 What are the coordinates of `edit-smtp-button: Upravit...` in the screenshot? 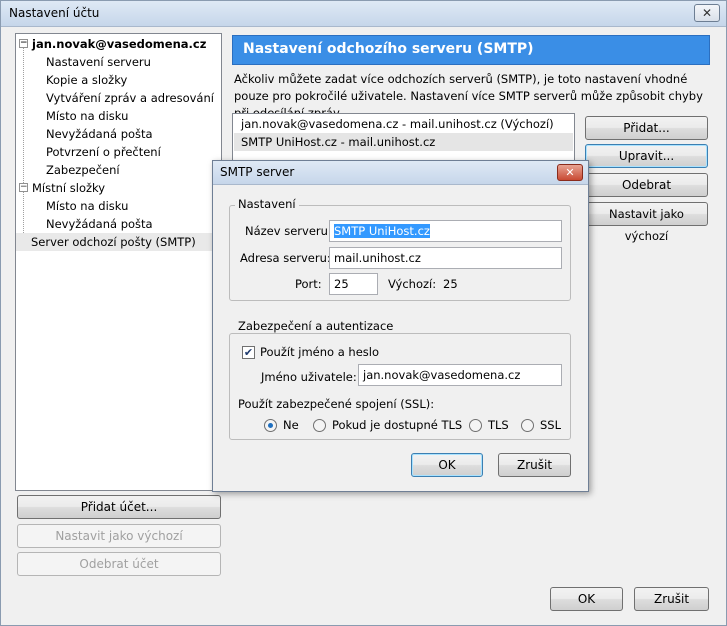 It's located at (646, 156).